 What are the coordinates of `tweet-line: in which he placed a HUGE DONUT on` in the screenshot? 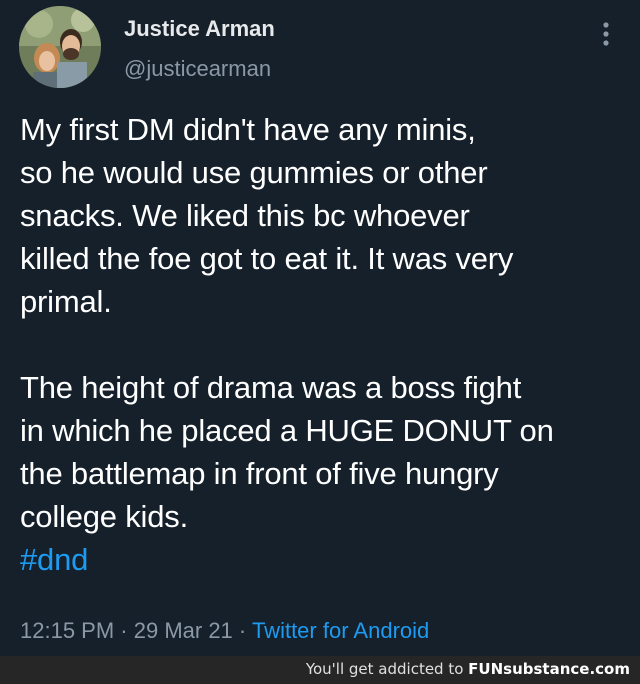 It's located at (287, 430).